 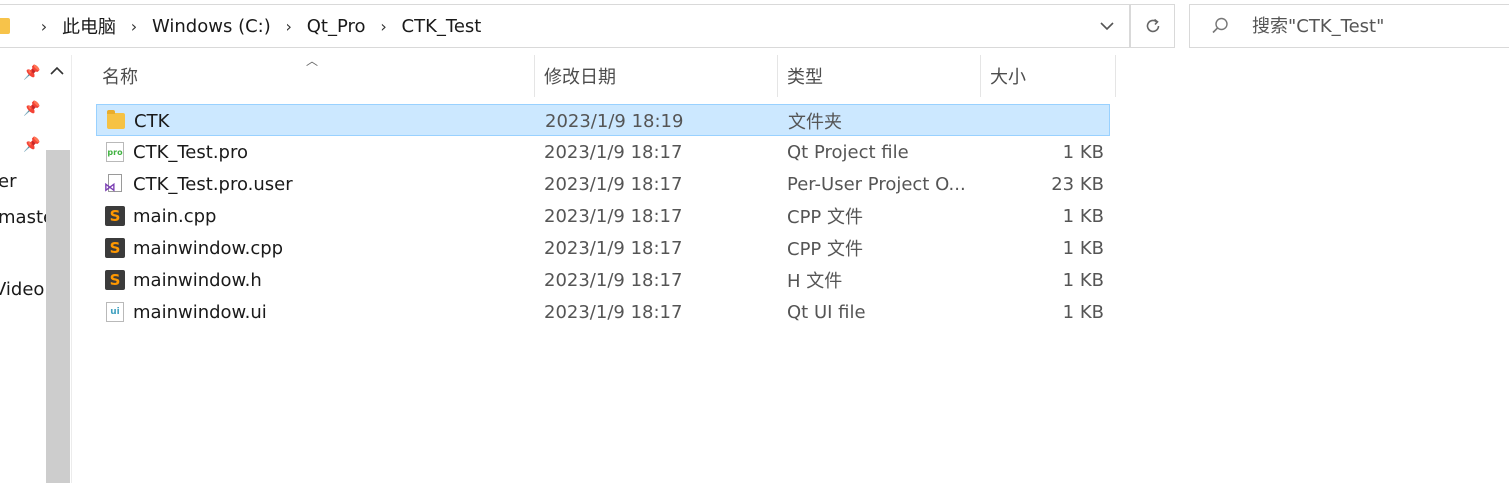 What do you see at coordinates (815, 122) in the screenshot?
I see `file-type: 文件夹` at bounding box center [815, 122].